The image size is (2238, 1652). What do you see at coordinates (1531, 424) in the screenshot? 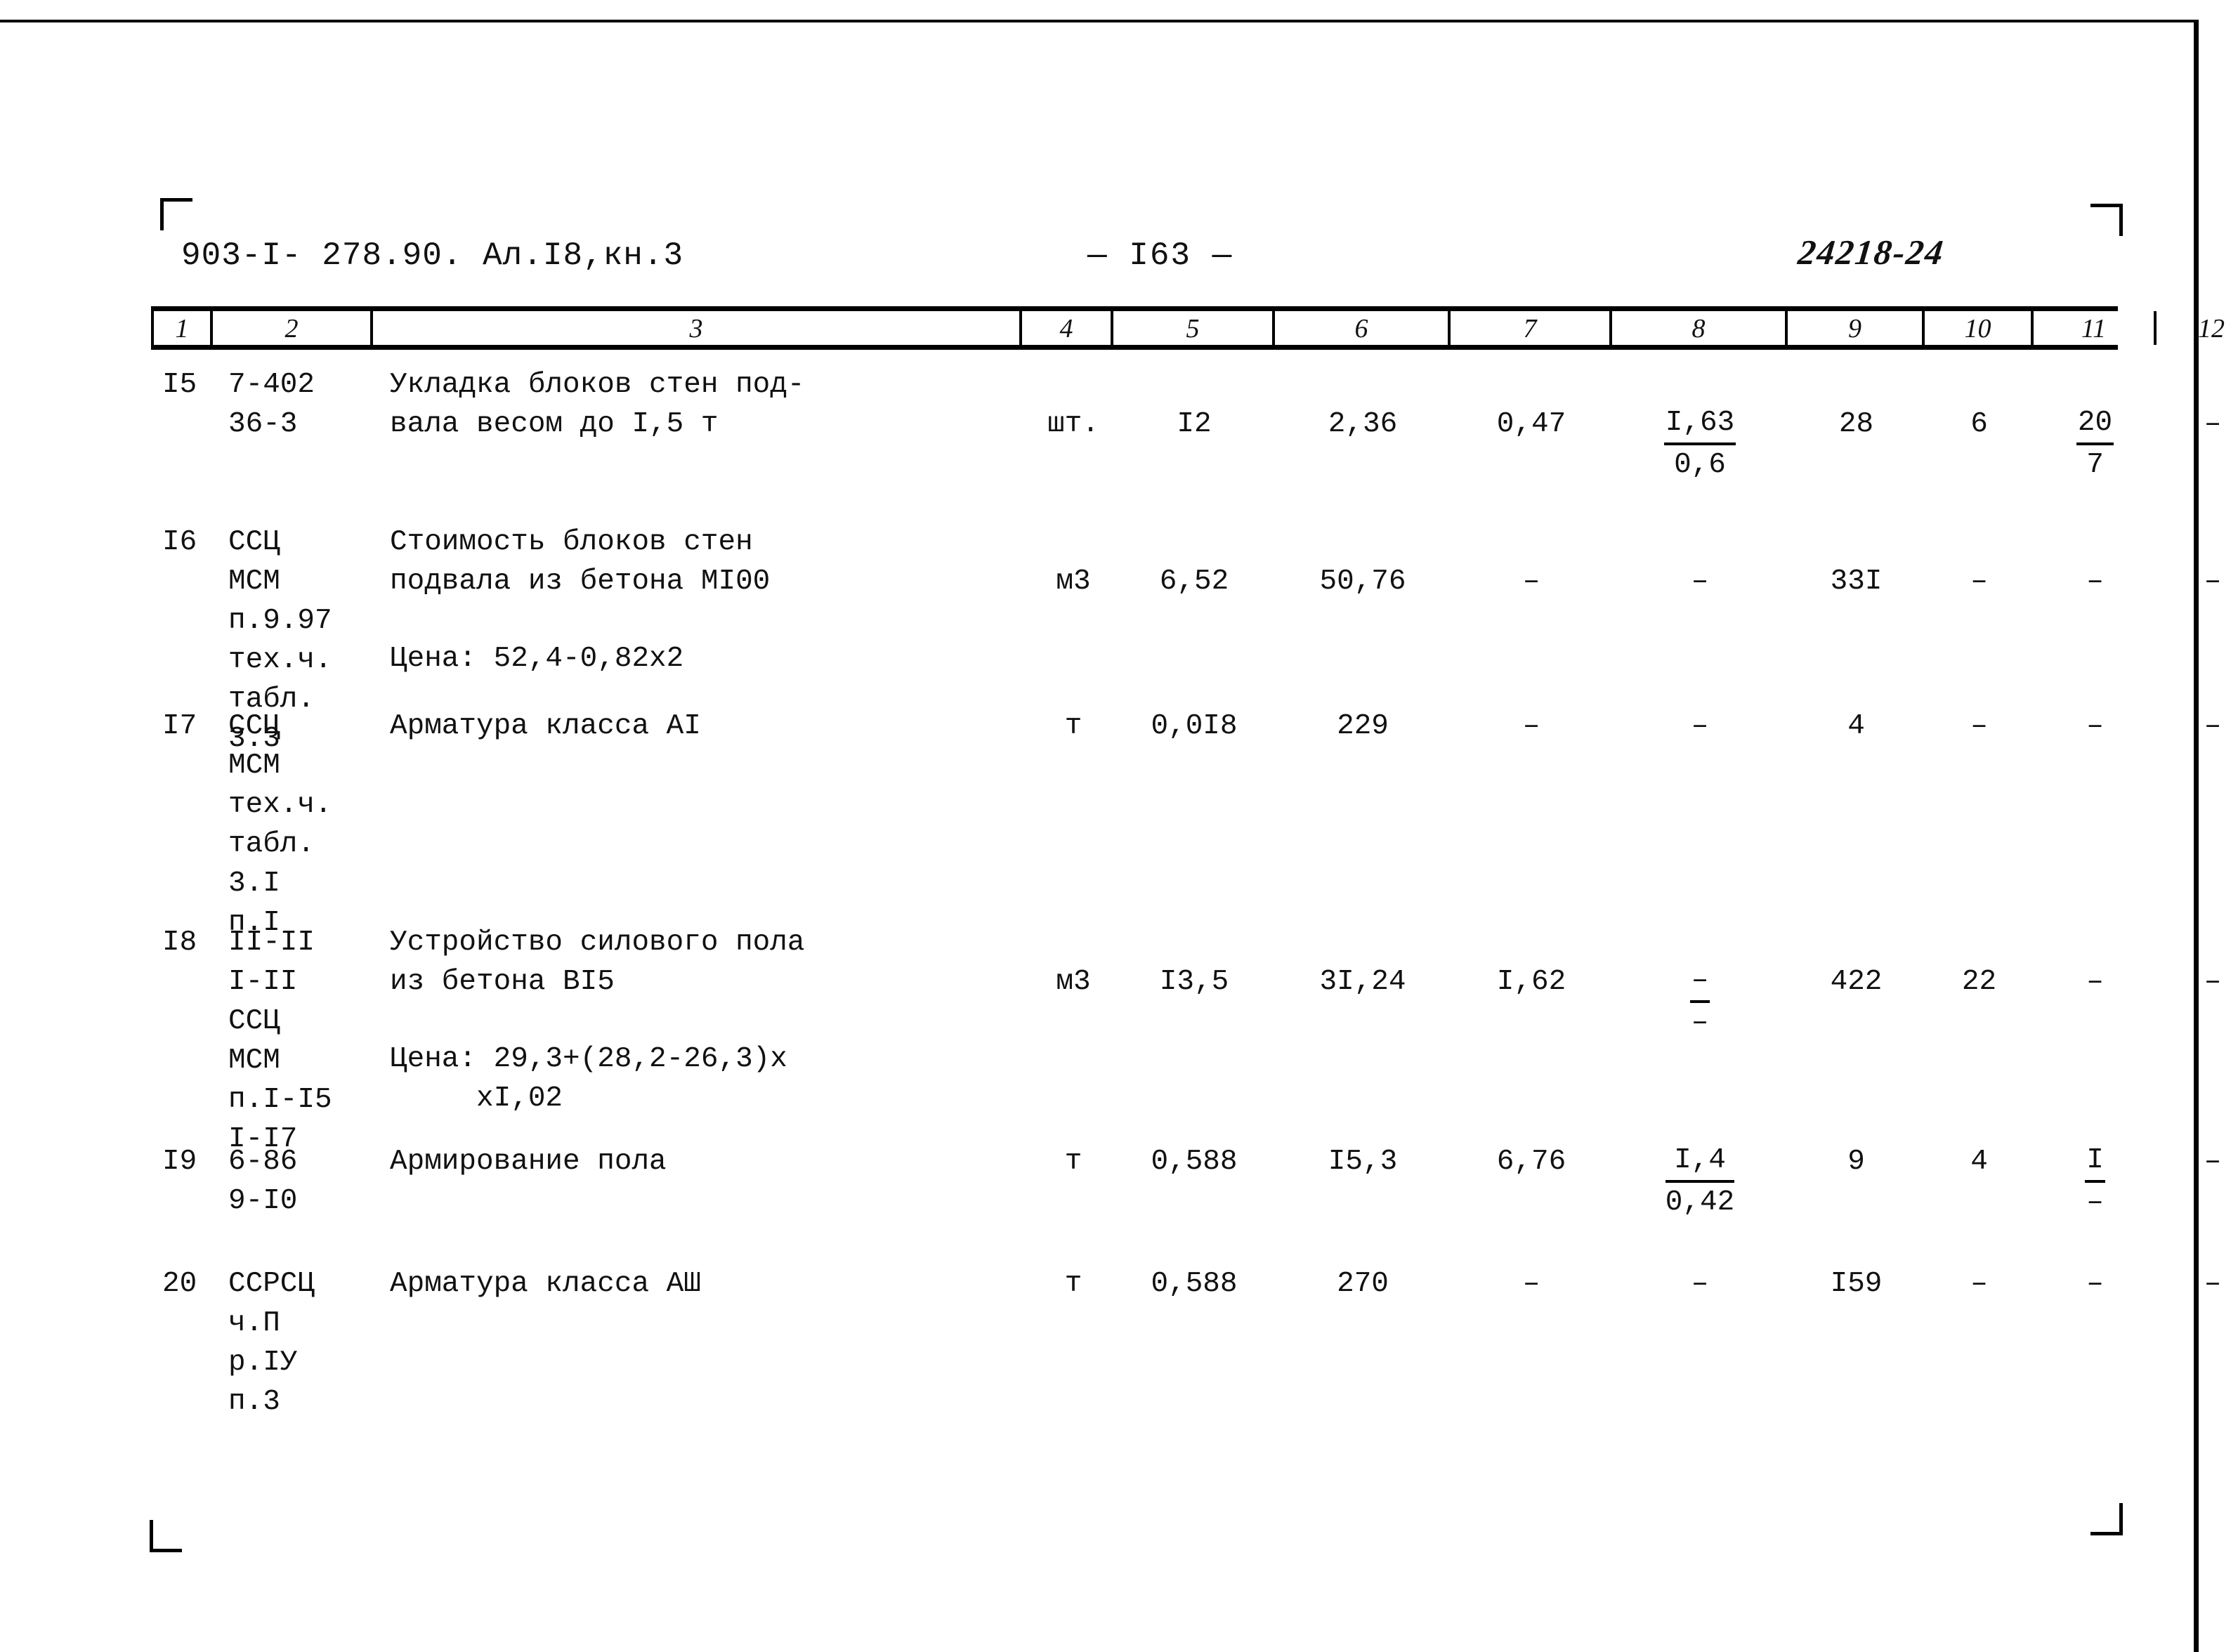
I see `labor-cost: 0,47` at bounding box center [1531, 424].